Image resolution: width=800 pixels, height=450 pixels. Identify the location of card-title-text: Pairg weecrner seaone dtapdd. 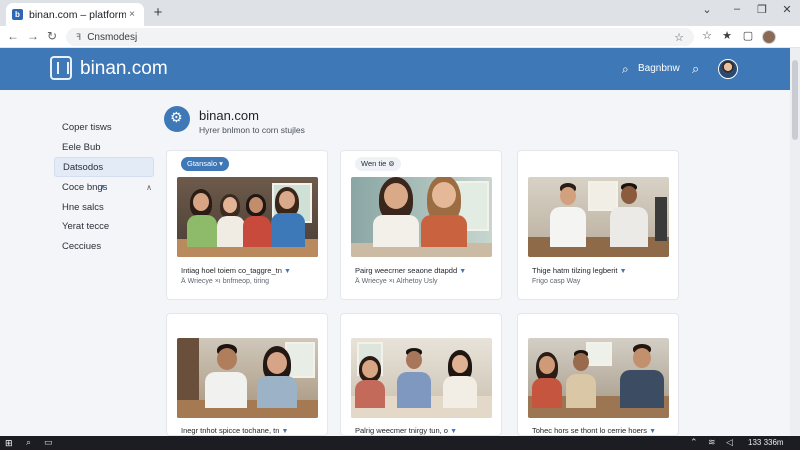
(406, 270).